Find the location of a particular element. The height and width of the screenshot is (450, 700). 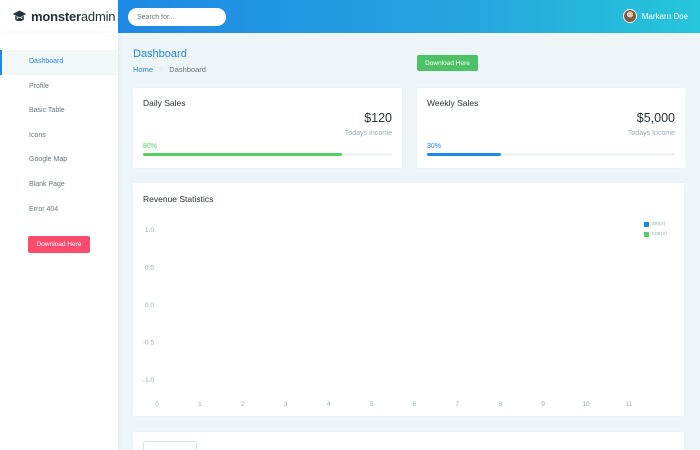

sidebar-item-error-404: Error 404 is located at coordinates (59, 210).